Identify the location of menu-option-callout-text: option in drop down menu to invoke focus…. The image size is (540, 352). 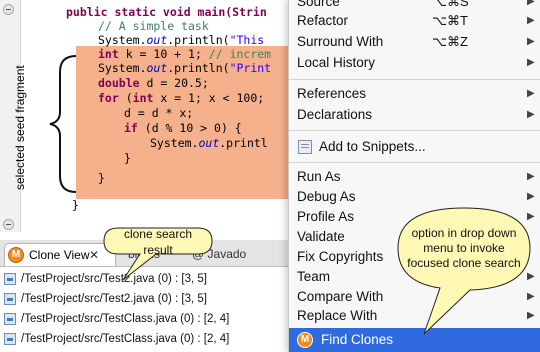
(464, 248).